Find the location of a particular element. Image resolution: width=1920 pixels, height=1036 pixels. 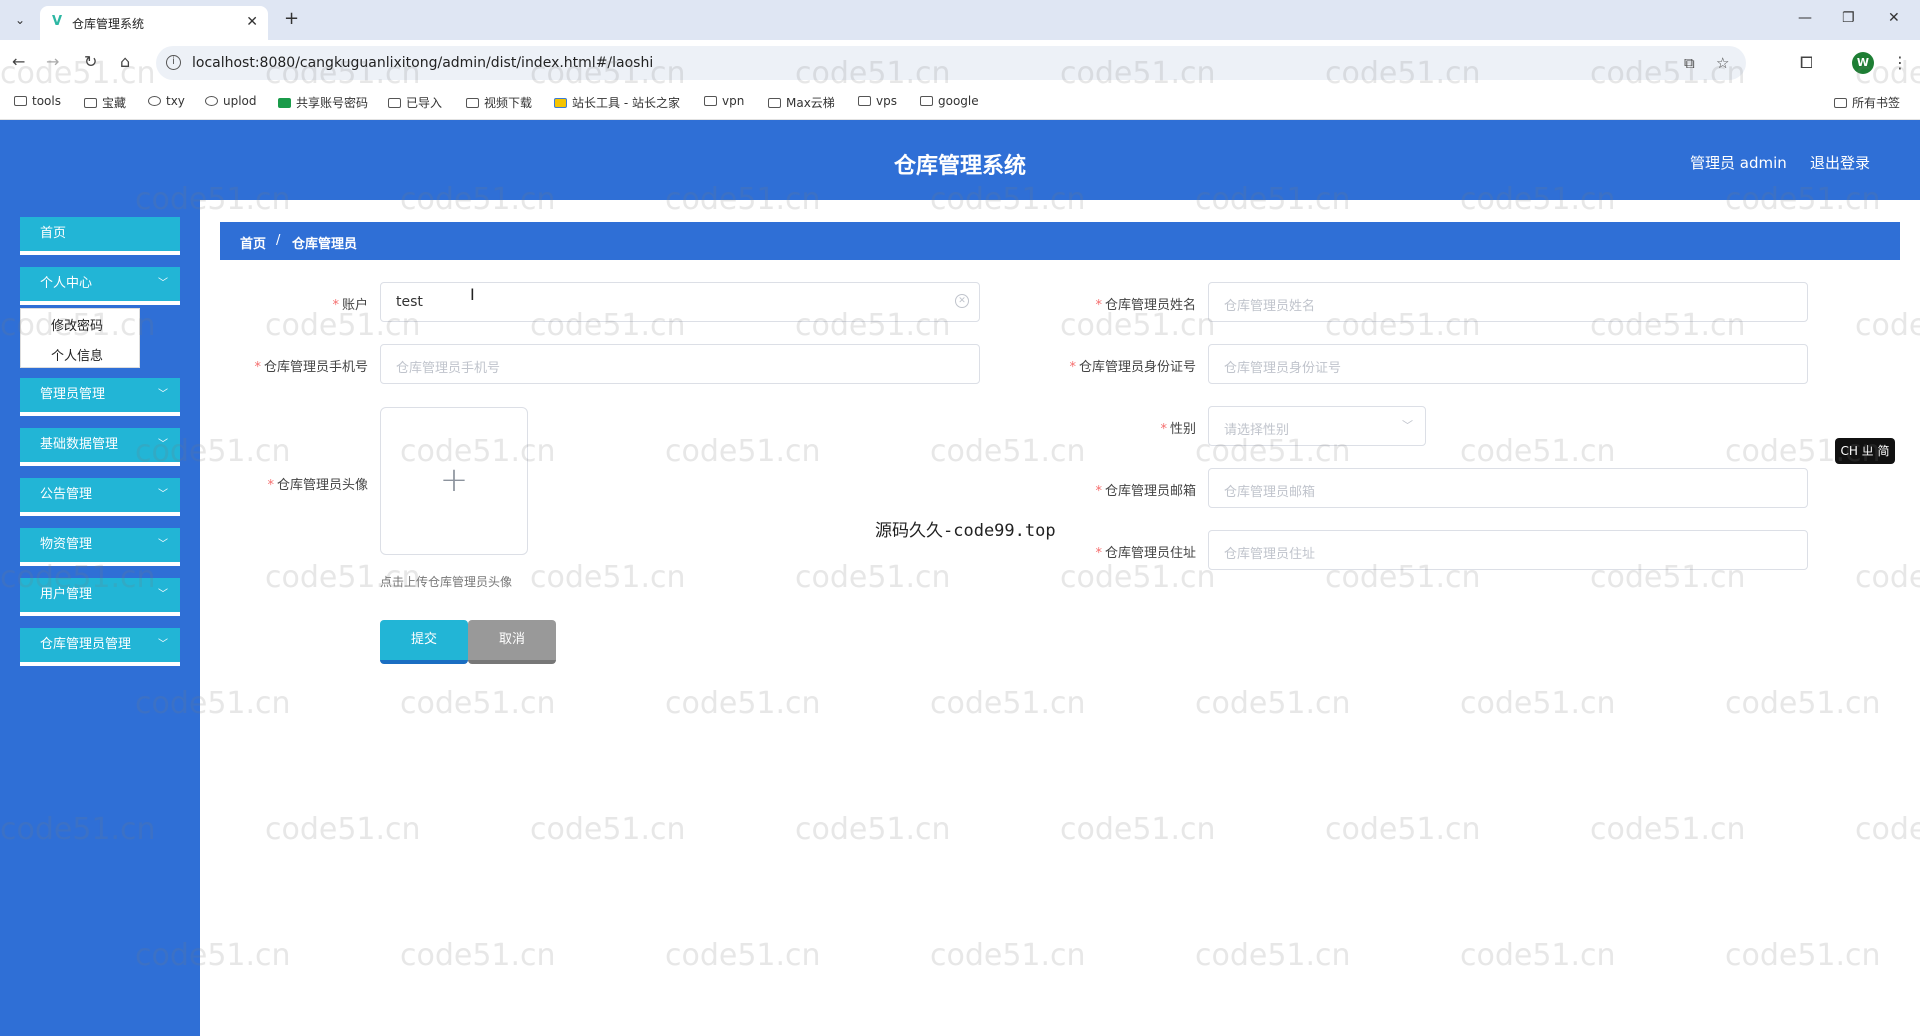

app-title: 仓库管理系统 is located at coordinates (959, 166).